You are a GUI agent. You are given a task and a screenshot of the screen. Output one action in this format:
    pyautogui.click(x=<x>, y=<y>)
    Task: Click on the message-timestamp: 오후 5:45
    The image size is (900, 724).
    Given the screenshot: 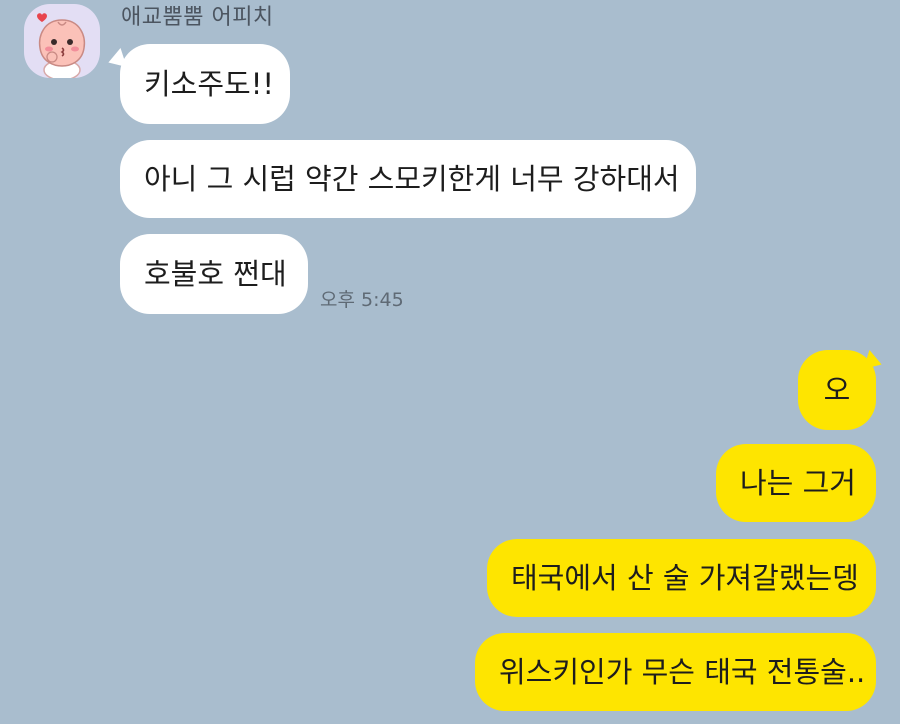 What is the action you would take?
    pyautogui.click(x=362, y=300)
    